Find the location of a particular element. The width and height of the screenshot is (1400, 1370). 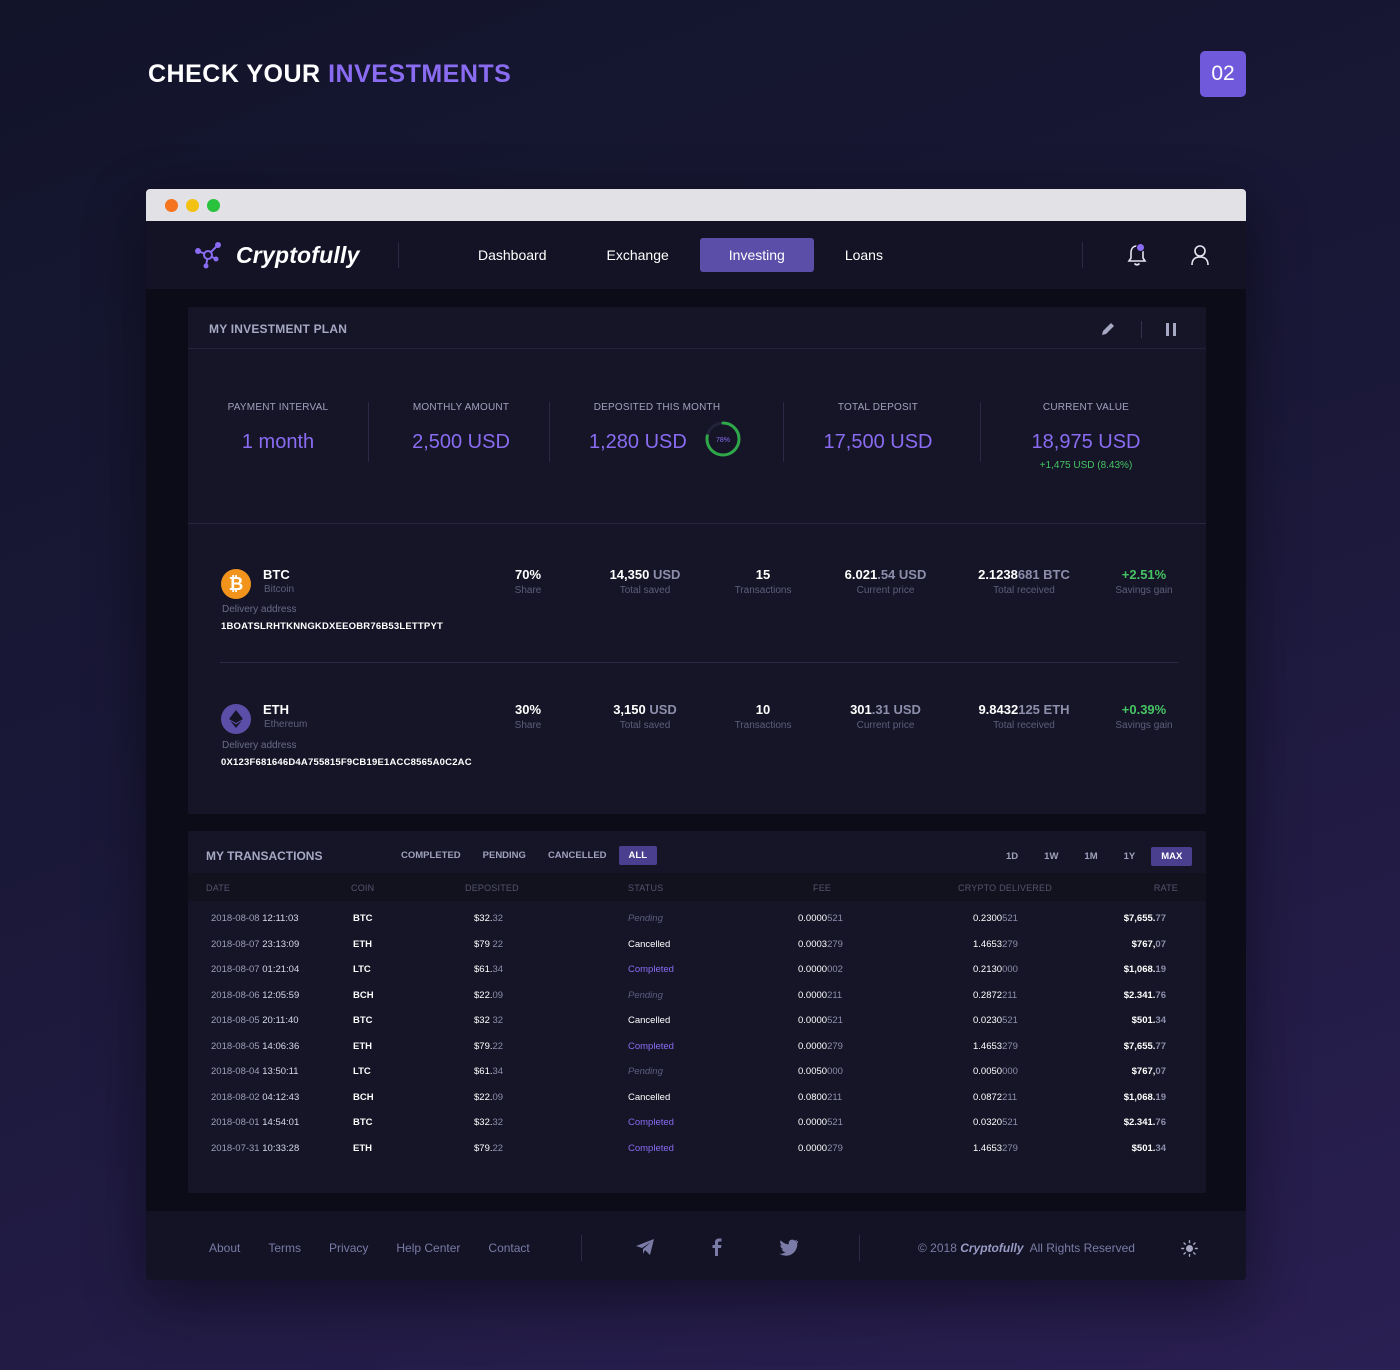

footer-link-contact: Contact is located at coordinates (508, 1248).